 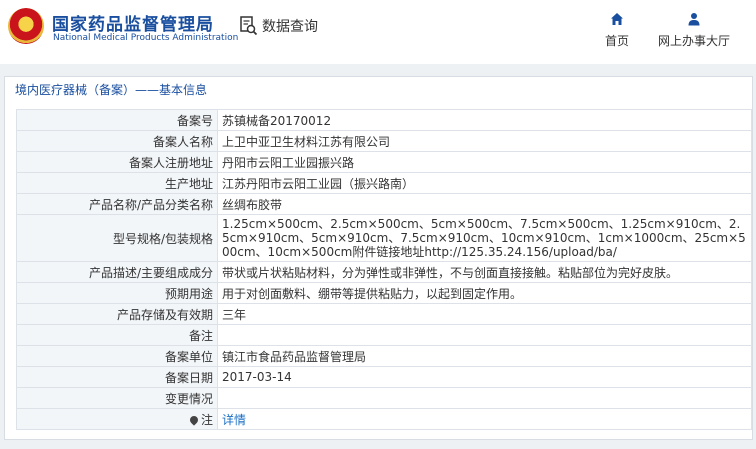 What do you see at coordinates (133, 25) in the screenshot?
I see `org-name-cn: 国家药品监督管理局` at bounding box center [133, 25].